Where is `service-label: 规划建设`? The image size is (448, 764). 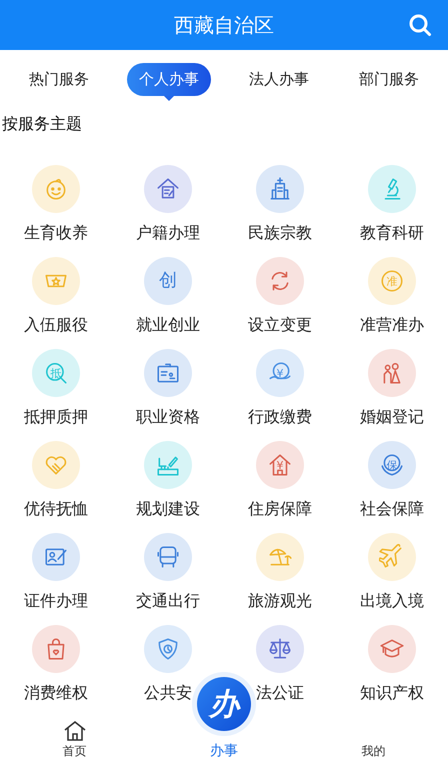 service-label: 规划建设 is located at coordinates (168, 509).